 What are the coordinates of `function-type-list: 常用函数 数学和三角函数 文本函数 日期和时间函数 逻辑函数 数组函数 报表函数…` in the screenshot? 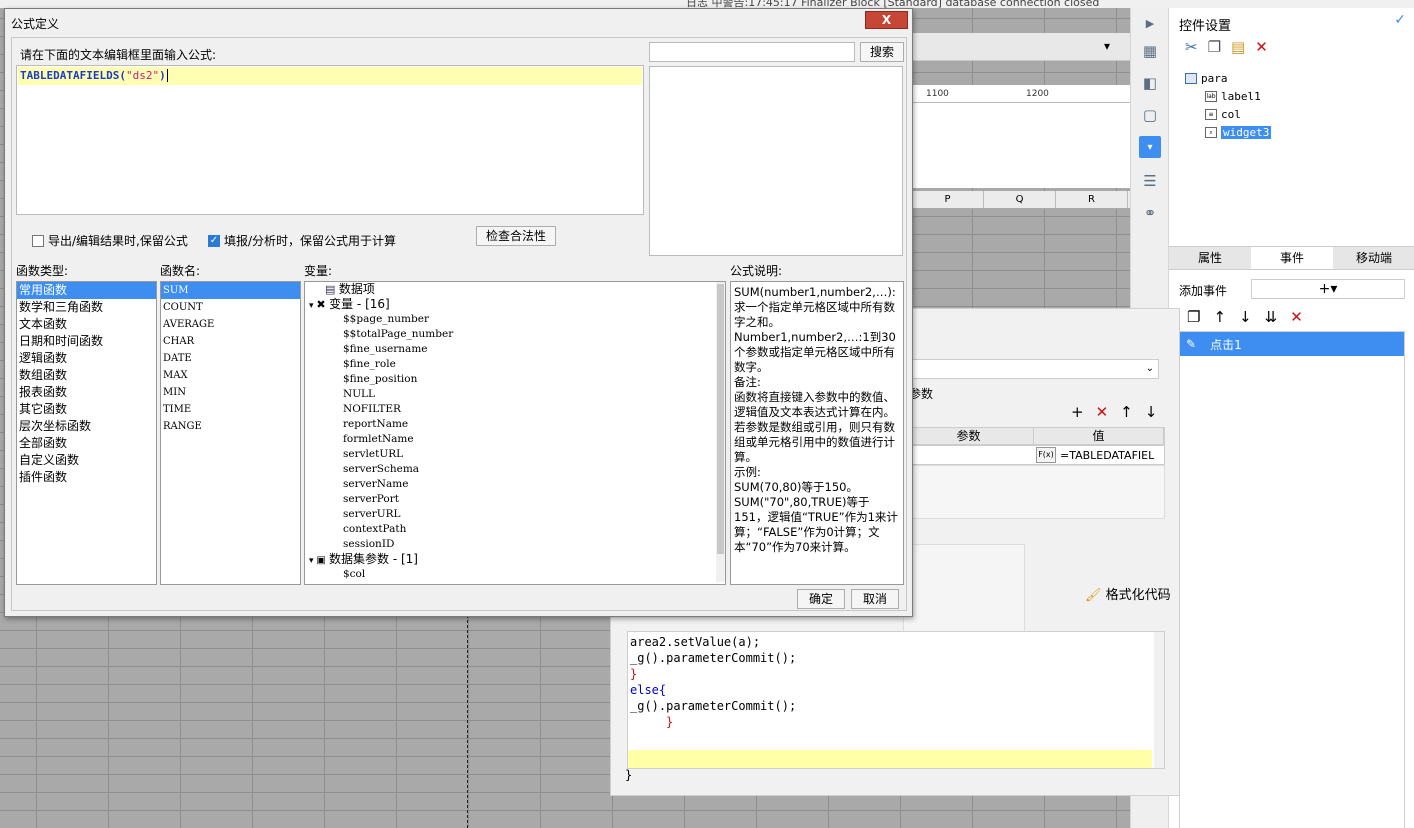 It's located at (86, 433).